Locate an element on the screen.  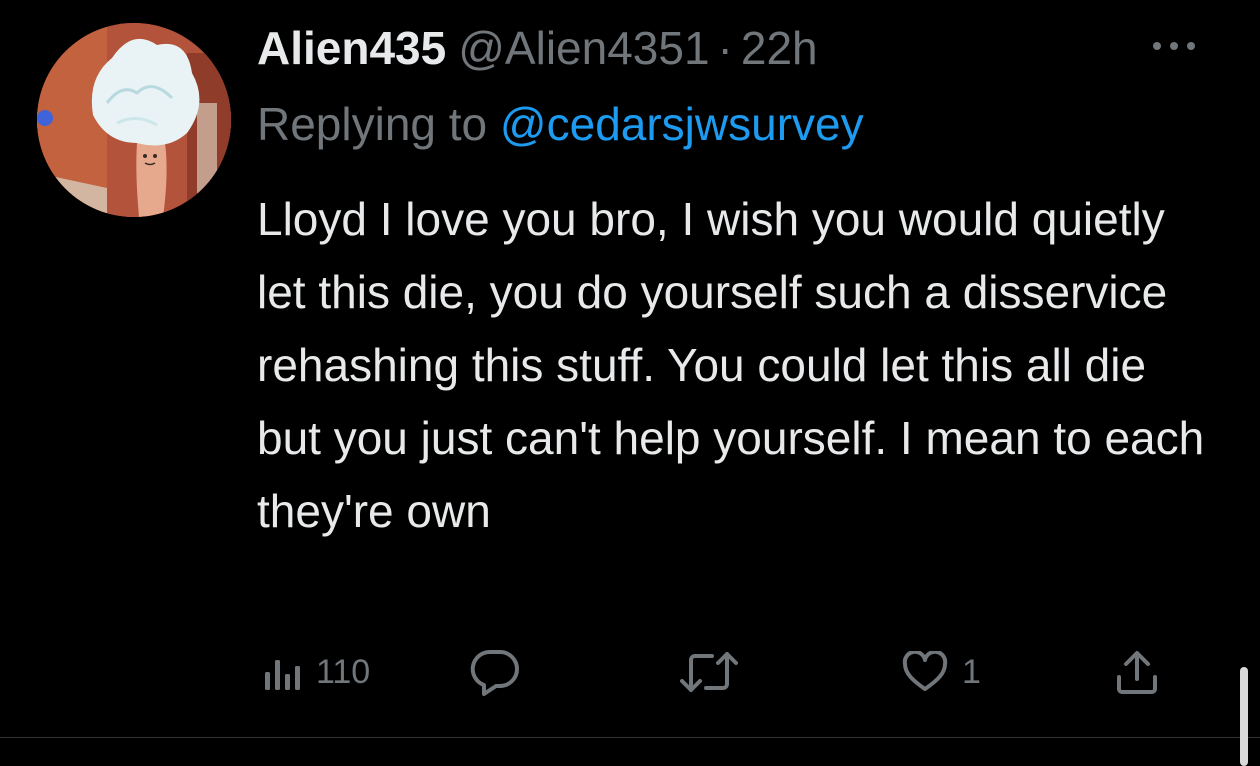
retweet-button is located at coordinates (709, 672).